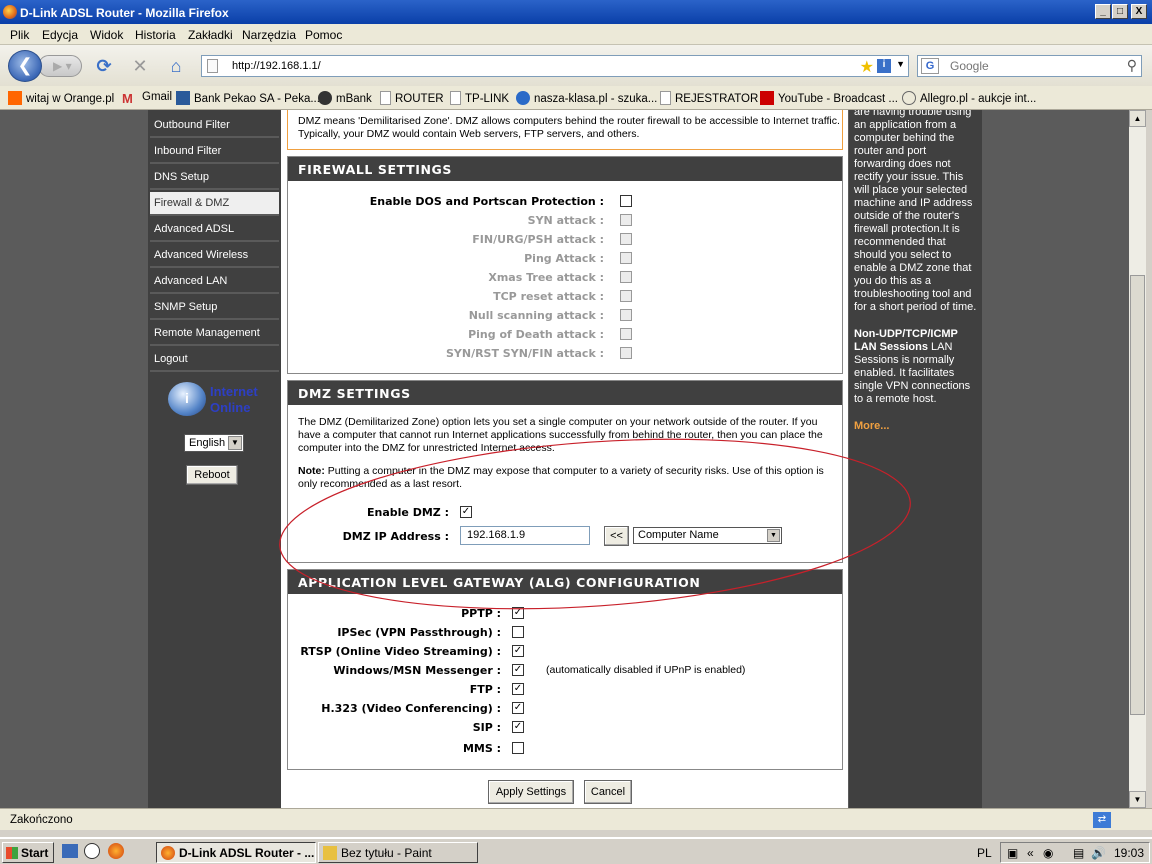 This screenshot has height=864, width=1152. I want to click on network-icon: ▤, so click(1078, 853).